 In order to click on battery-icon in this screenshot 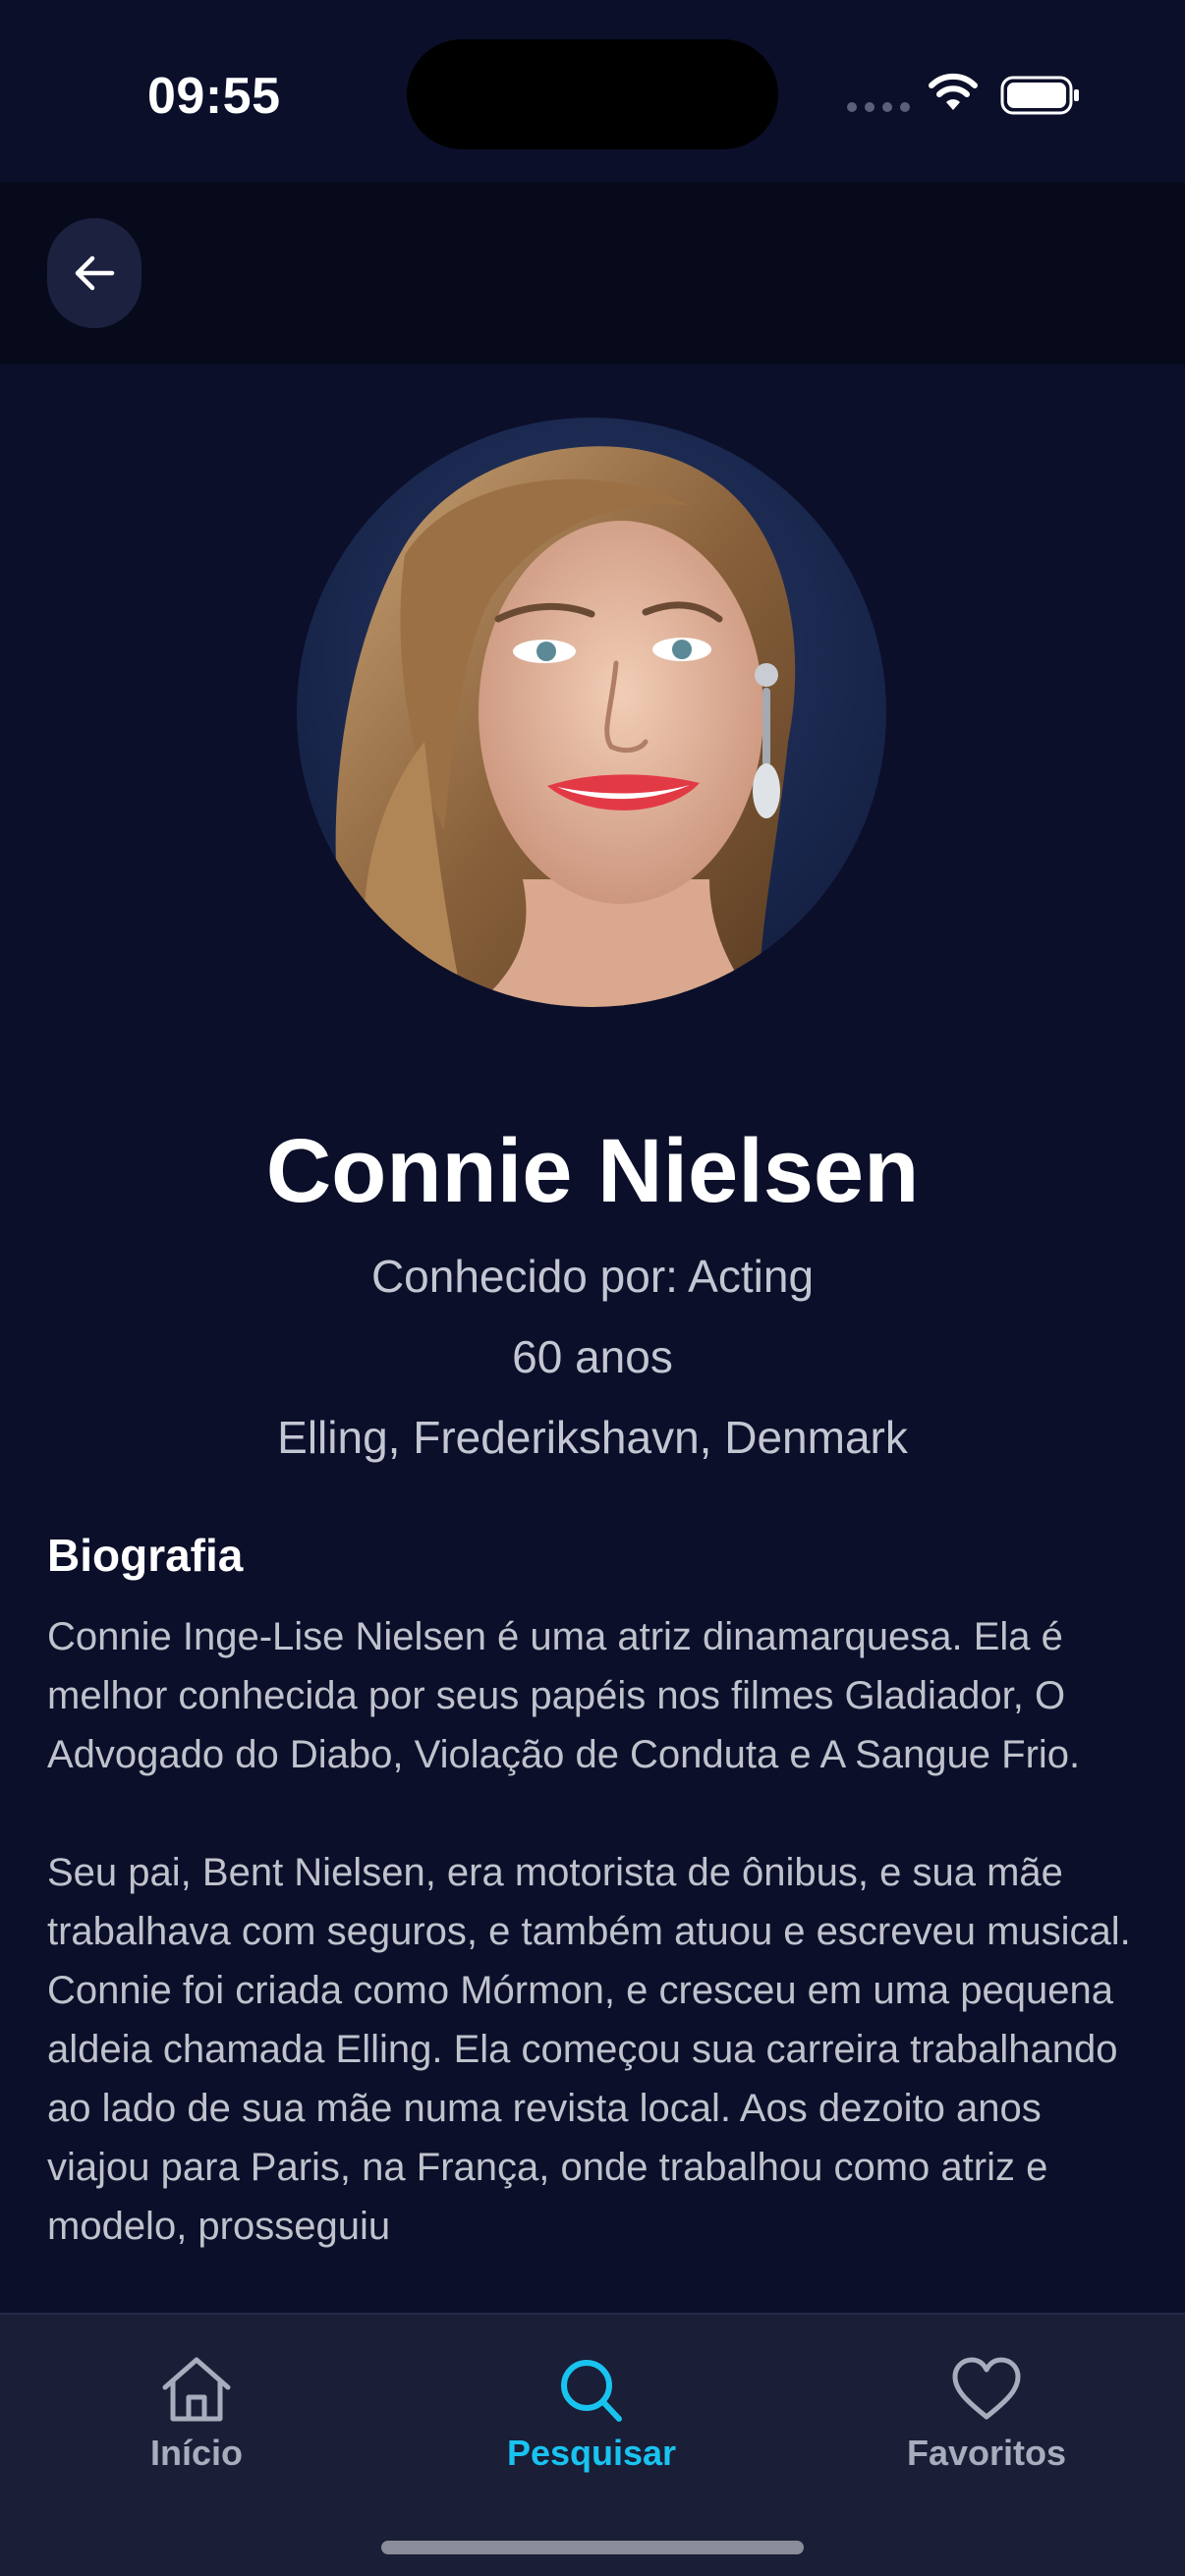, I will do `click(1040, 95)`.